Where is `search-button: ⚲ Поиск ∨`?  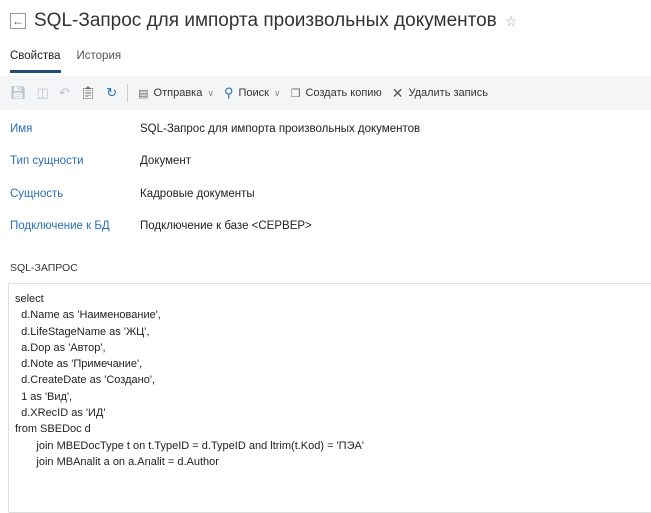
search-button: ⚲ Поиск ∨ is located at coordinates (252, 93).